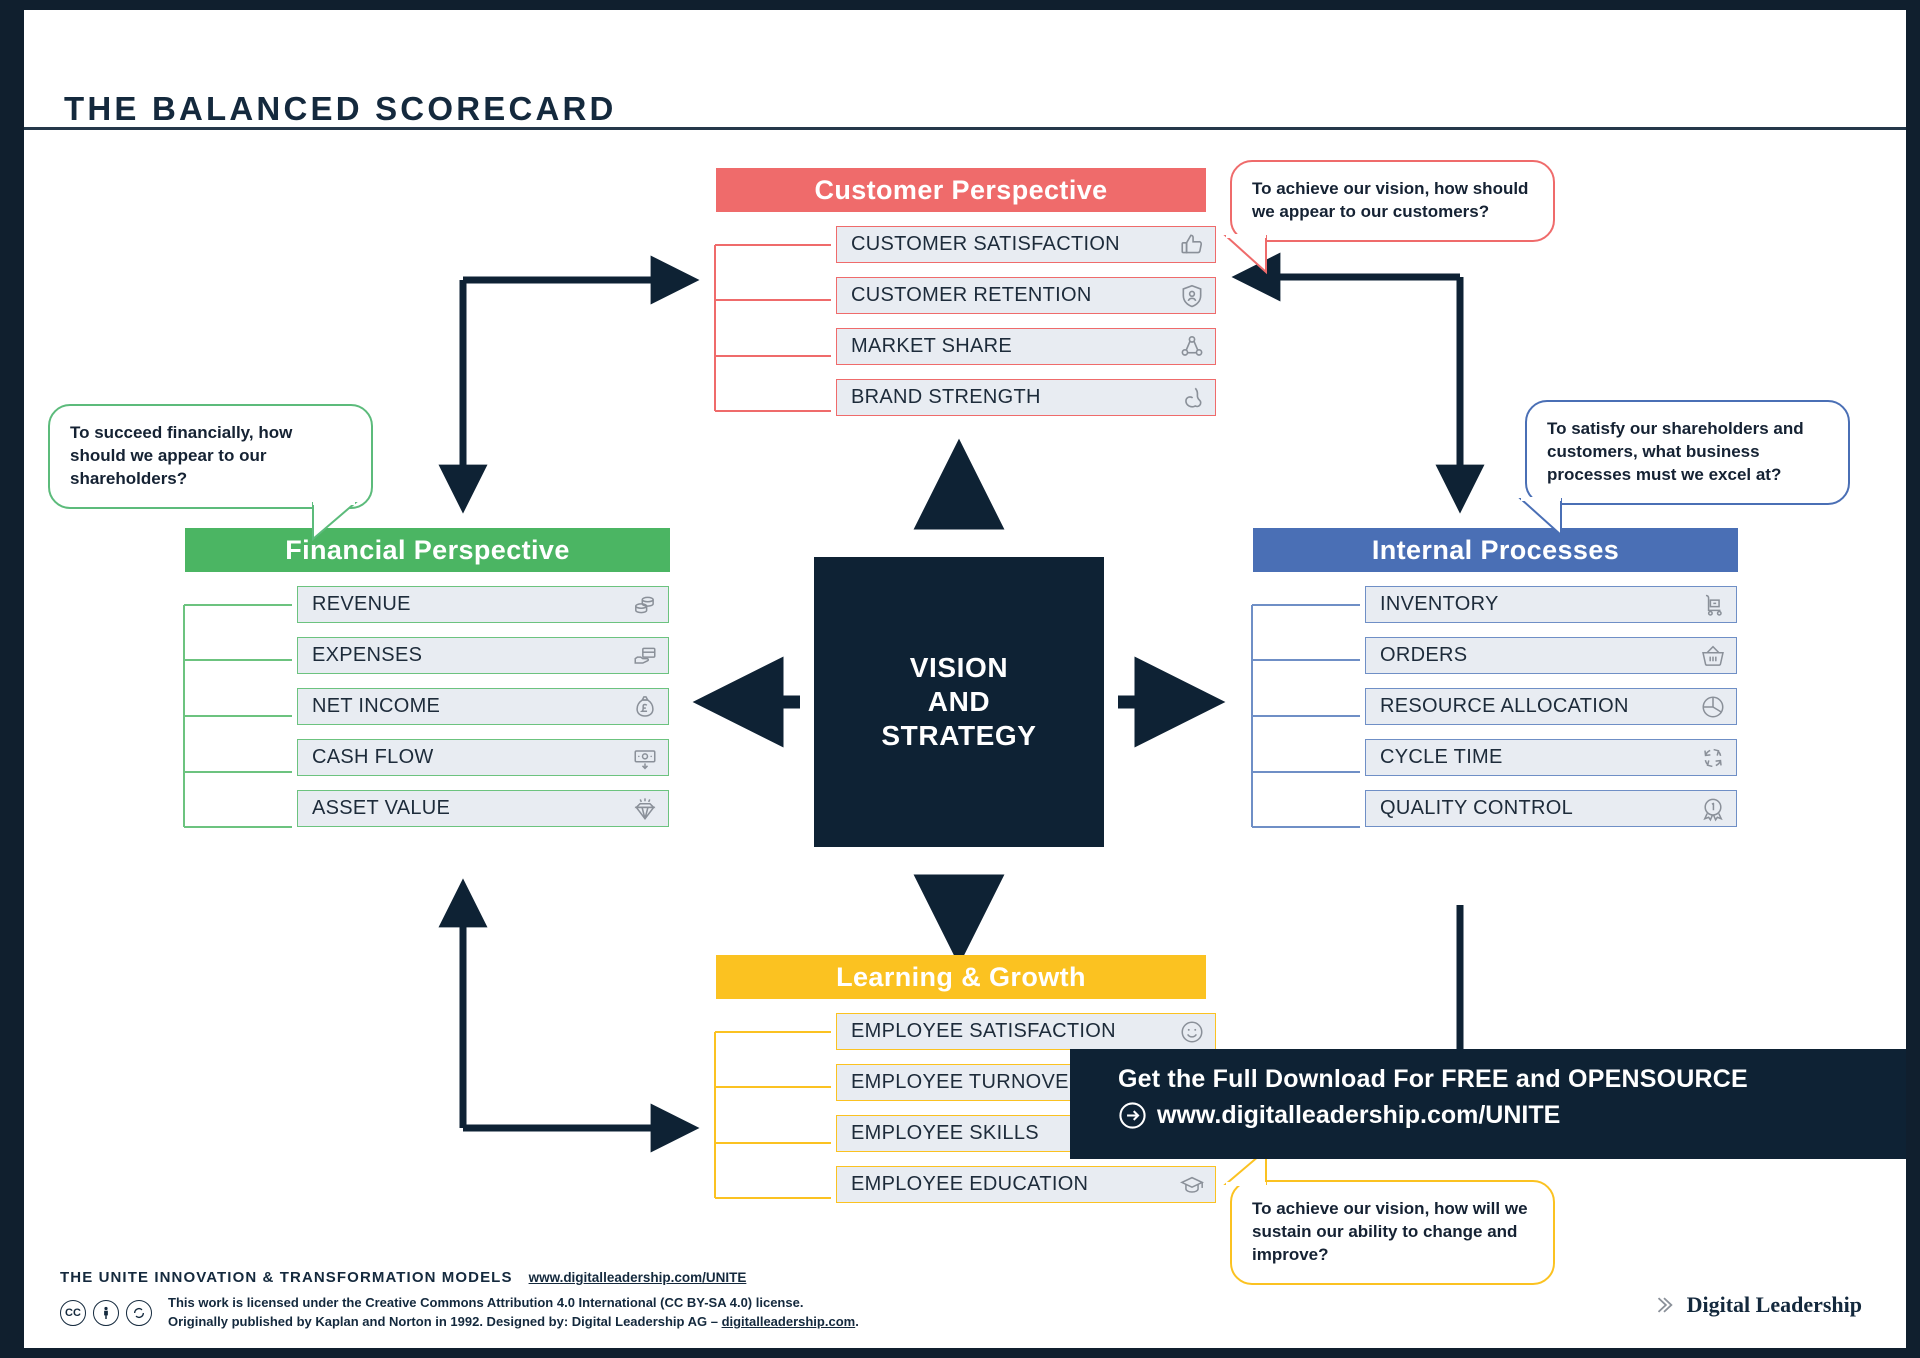 The image size is (1920, 1358). I want to click on item-label: CYCLE TIME, so click(1441, 757).